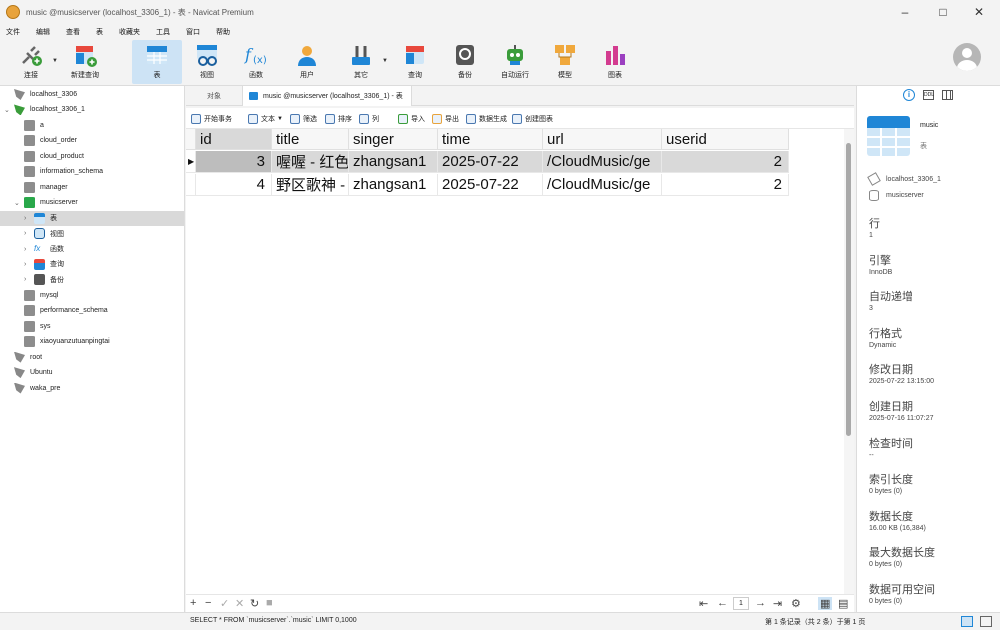 This screenshot has height=630, width=1000. I want to click on backup-button: 备份, so click(465, 62).